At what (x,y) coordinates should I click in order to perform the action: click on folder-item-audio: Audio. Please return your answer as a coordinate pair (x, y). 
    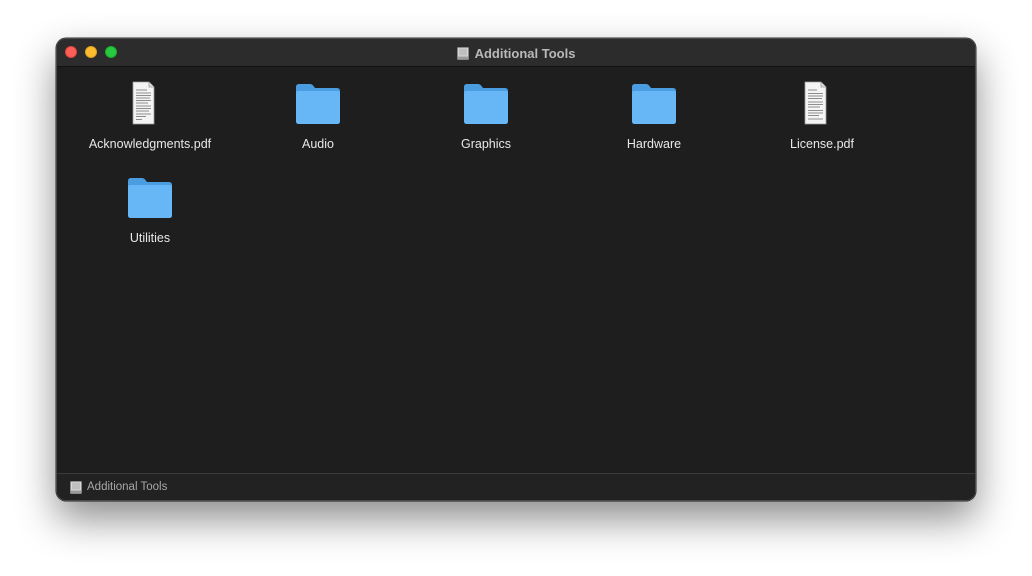
    Looking at the image, I should click on (318, 116).